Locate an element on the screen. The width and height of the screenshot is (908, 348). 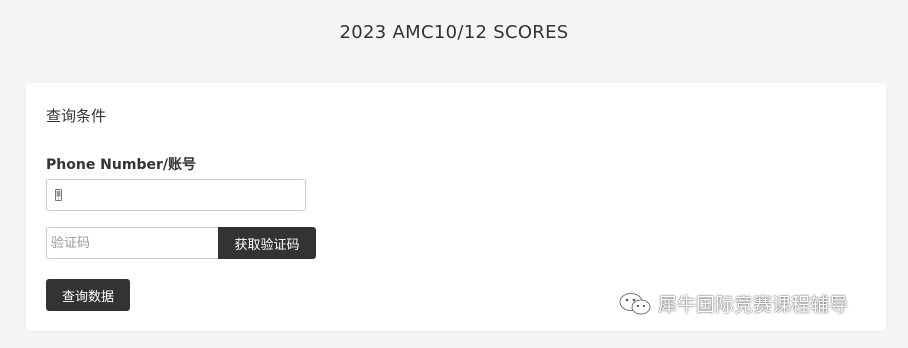
wechat-icon is located at coordinates (634, 302).